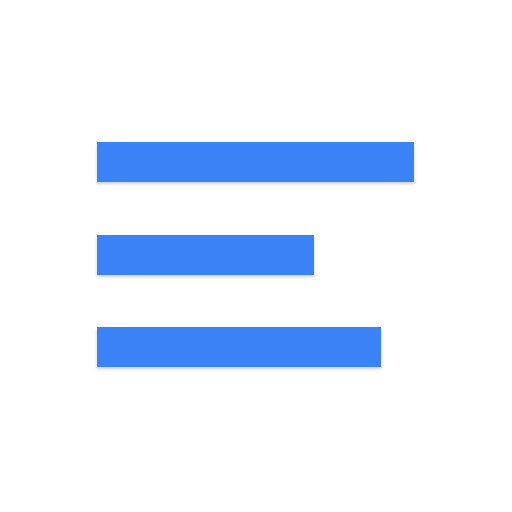  I want to click on icon-line-top, so click(255, 162).